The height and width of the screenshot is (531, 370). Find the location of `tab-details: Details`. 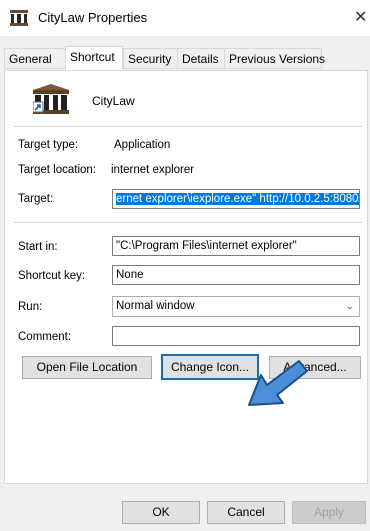

tab-details: Details is located at coordinates (201, 58).